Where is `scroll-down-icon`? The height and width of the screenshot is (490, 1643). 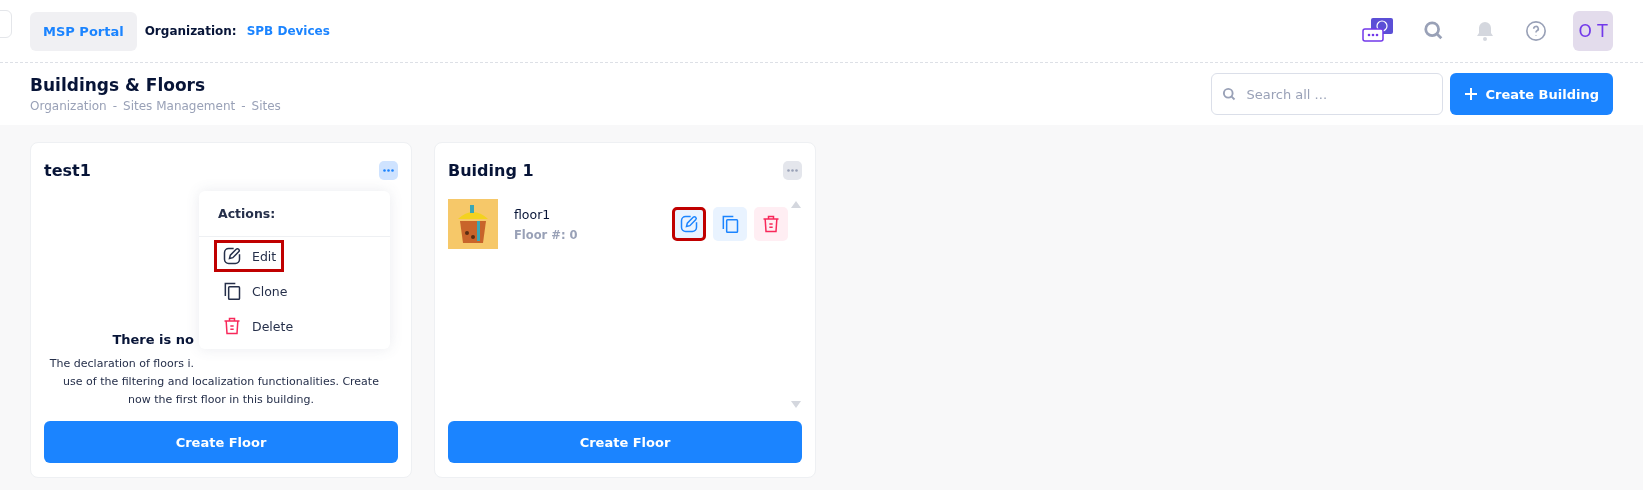
scroll-down-icon is located at coordinates (796, 404).